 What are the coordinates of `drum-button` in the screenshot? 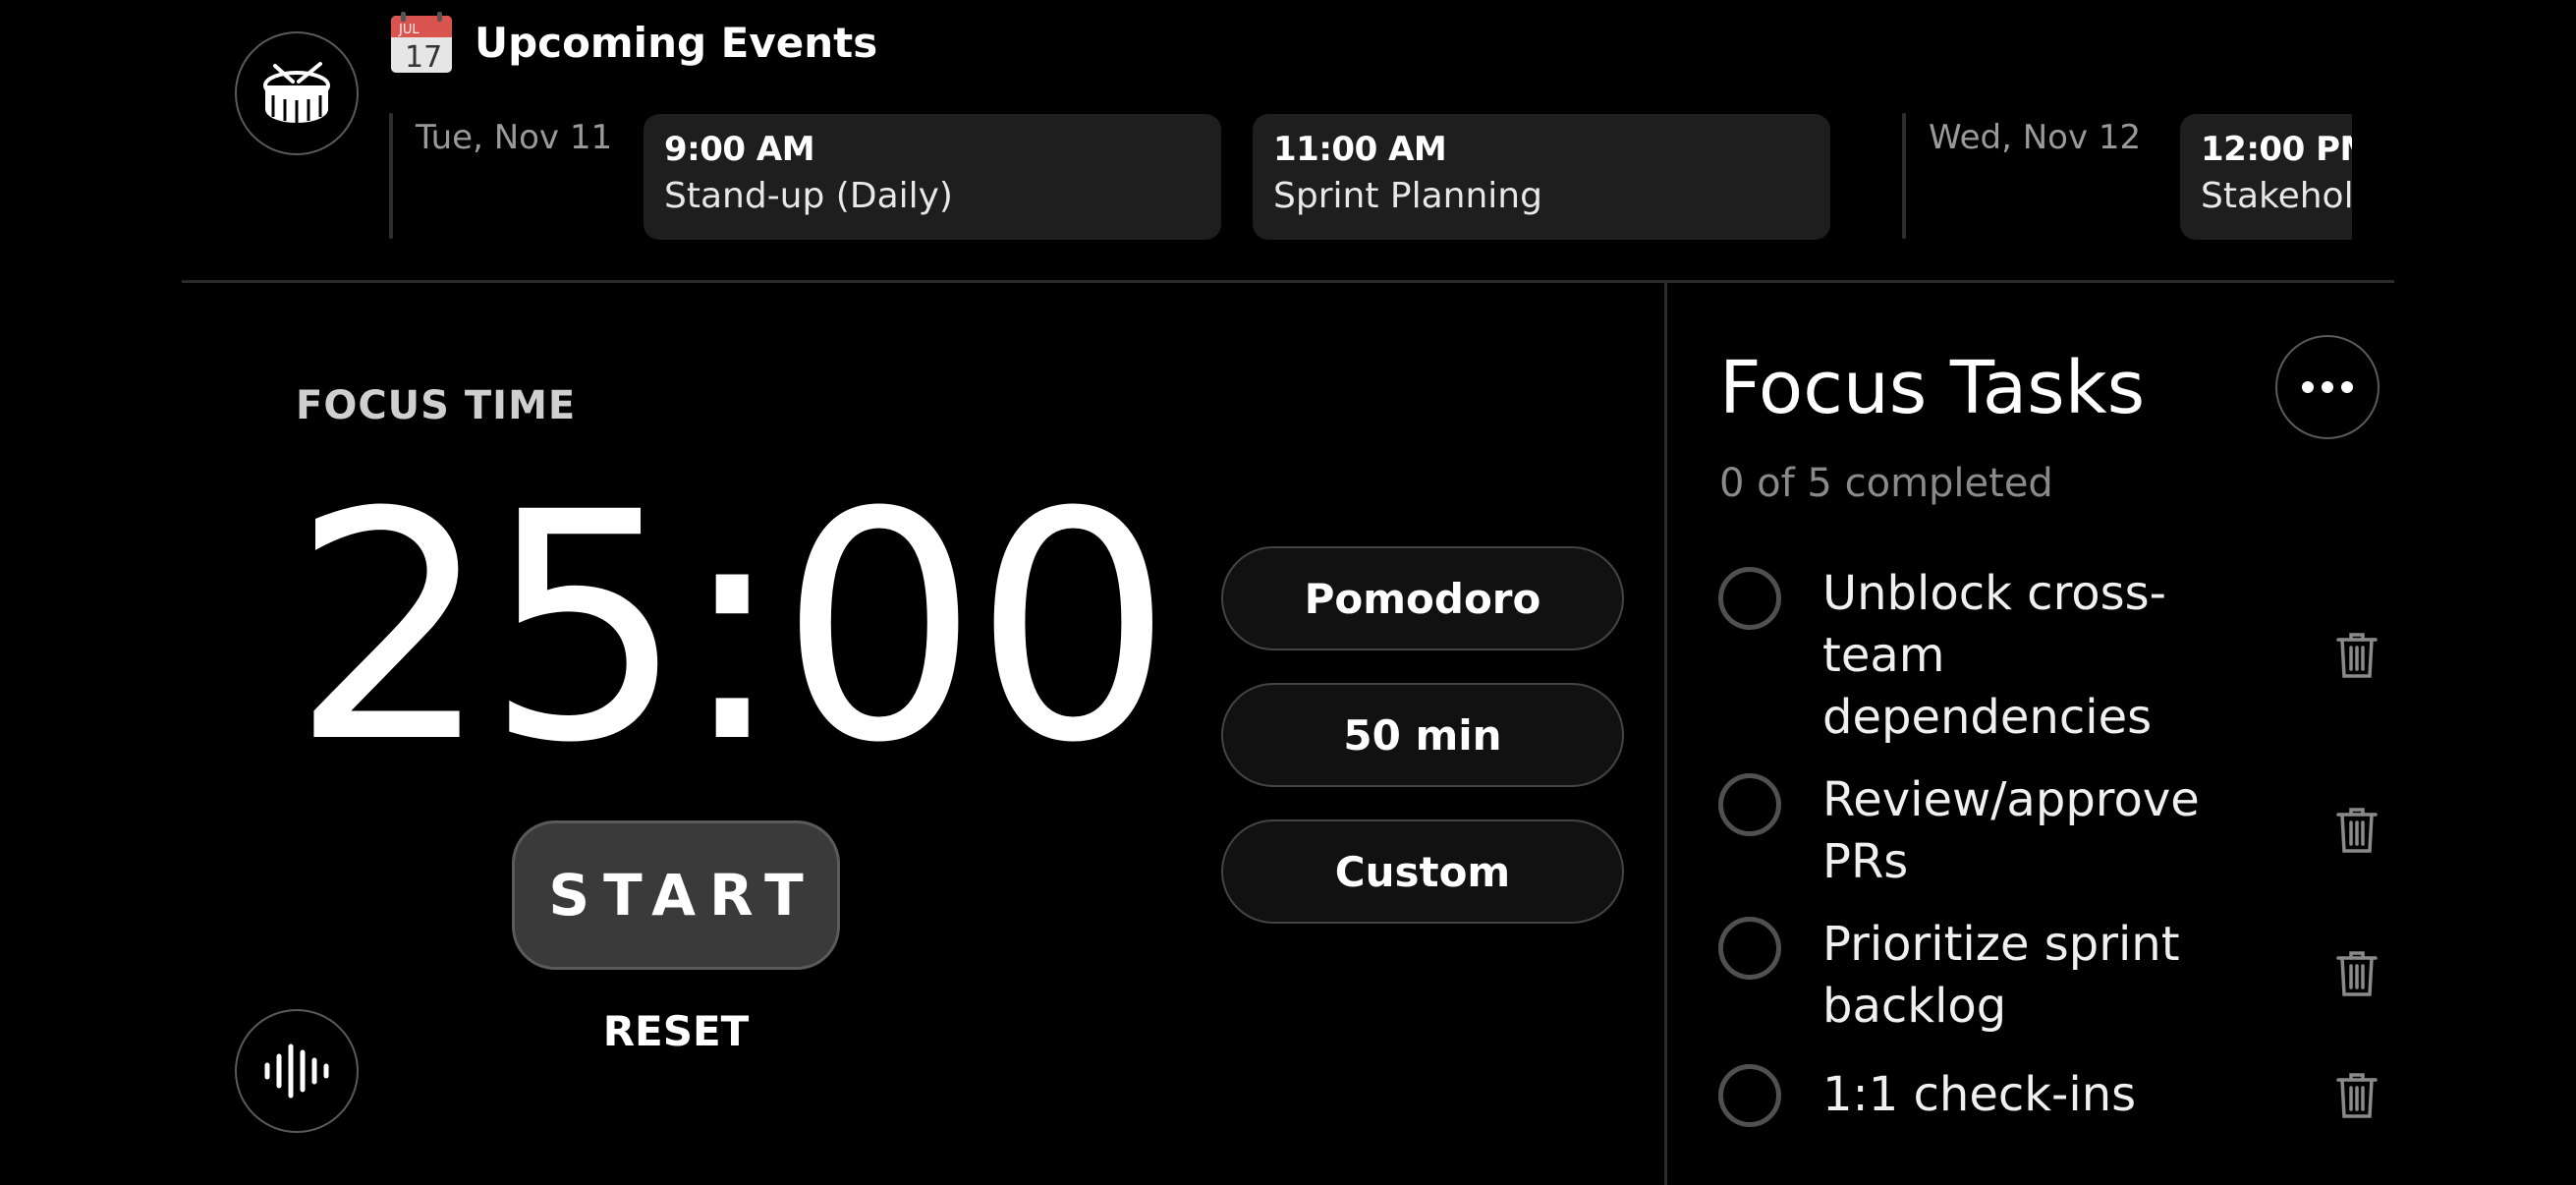 It's located at (297, 93).